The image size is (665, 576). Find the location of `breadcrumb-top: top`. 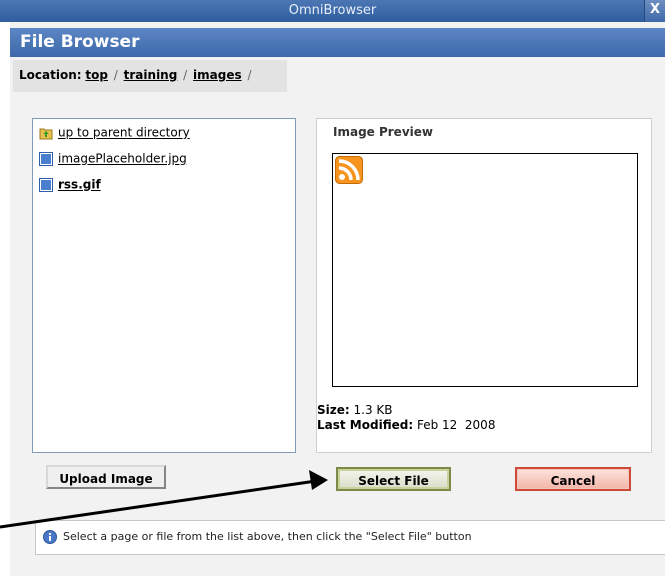

breadcrumb-top: top is located at coordinates (96, 75).